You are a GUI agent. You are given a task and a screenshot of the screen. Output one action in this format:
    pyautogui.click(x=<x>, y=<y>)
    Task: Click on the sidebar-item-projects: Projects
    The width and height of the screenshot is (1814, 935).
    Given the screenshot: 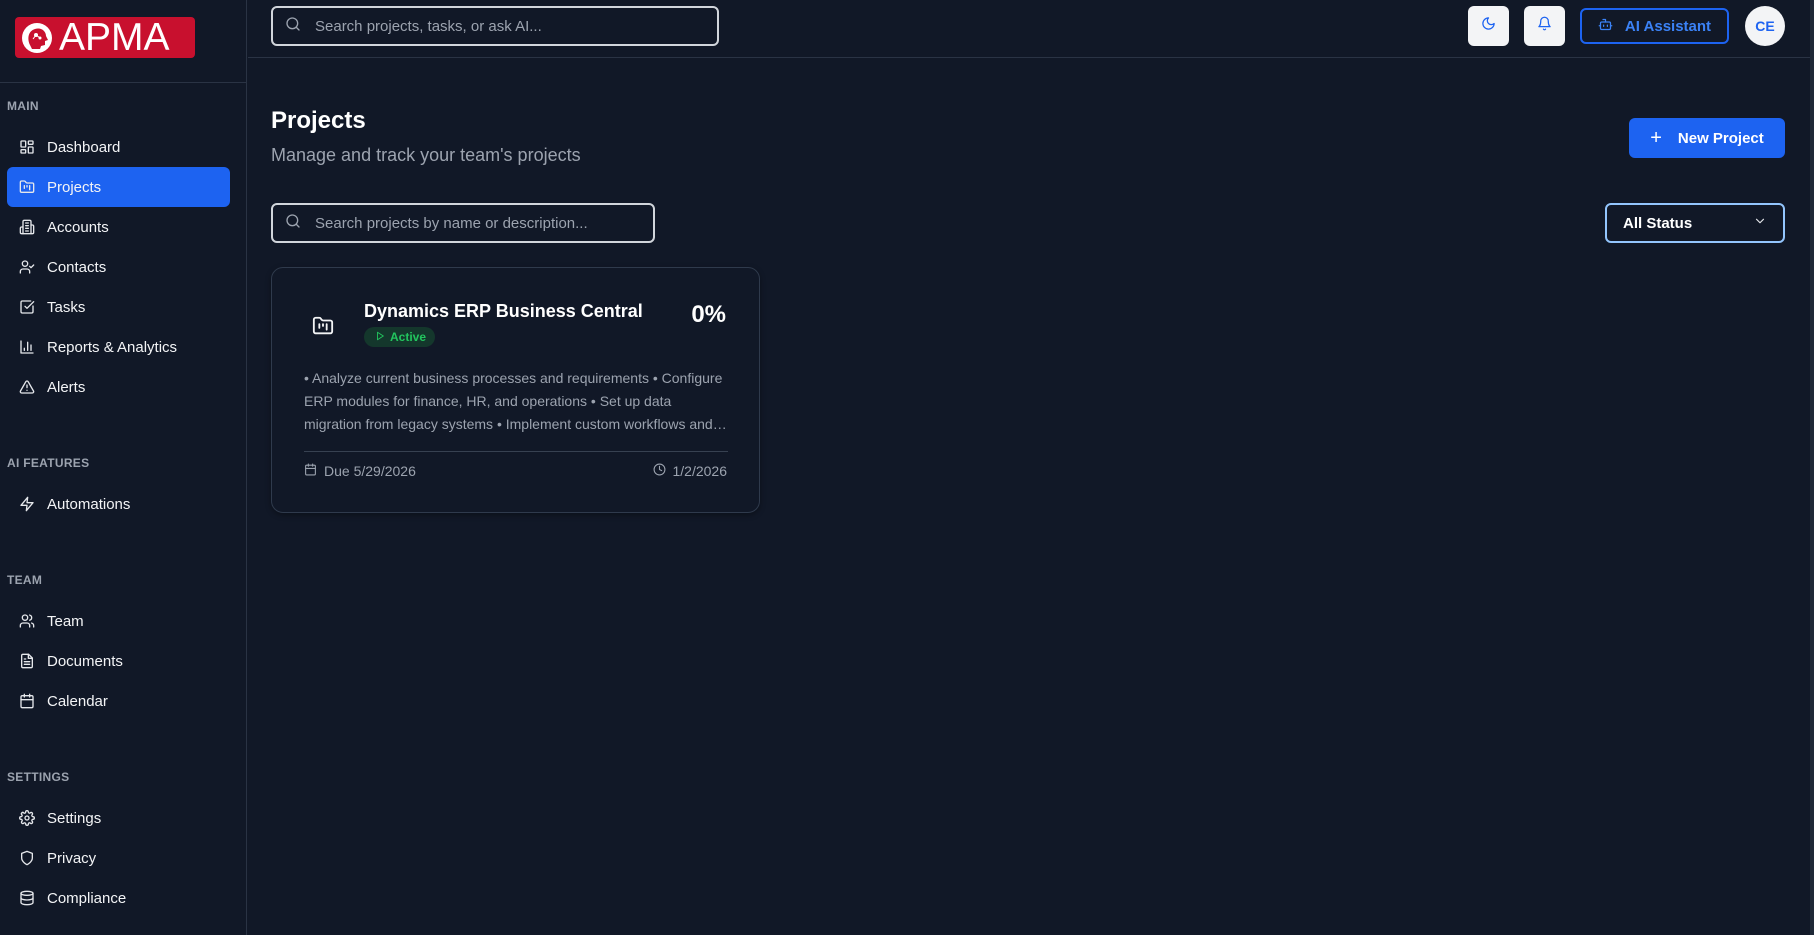 What is the action you would take?
    pyautogui.click(x=118, y=187)
    